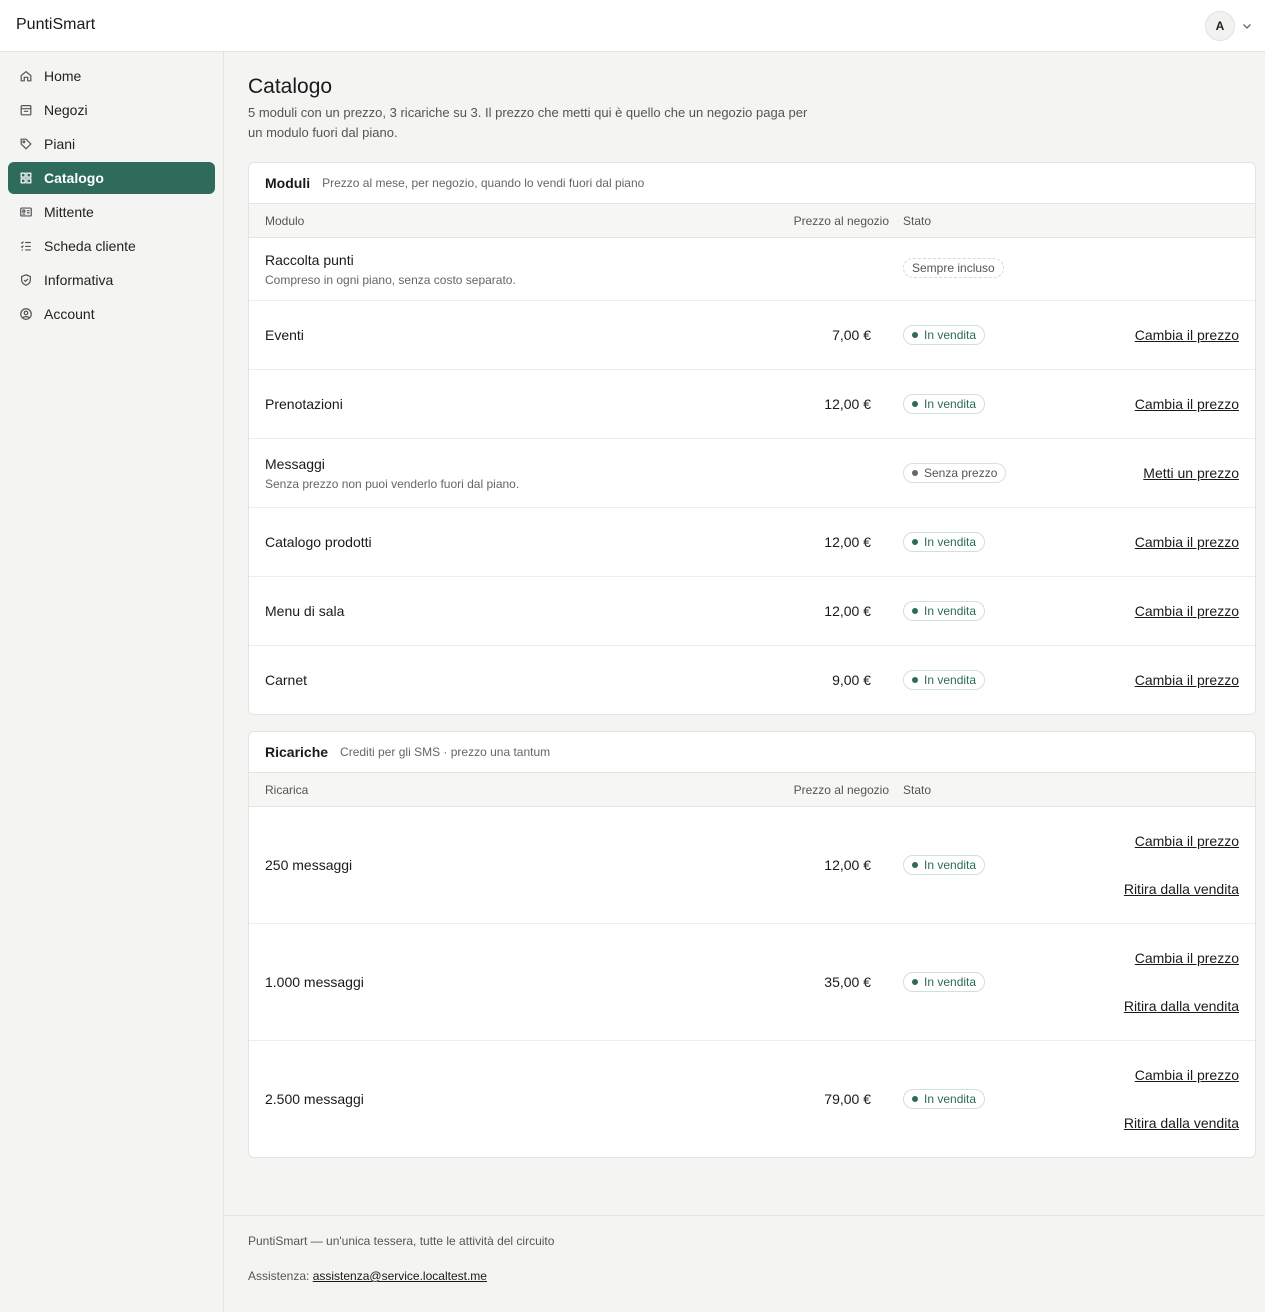  Describe the element at coordinates (285, 221) in the screenshot. I see `column-header-module: Modulo` at that location.